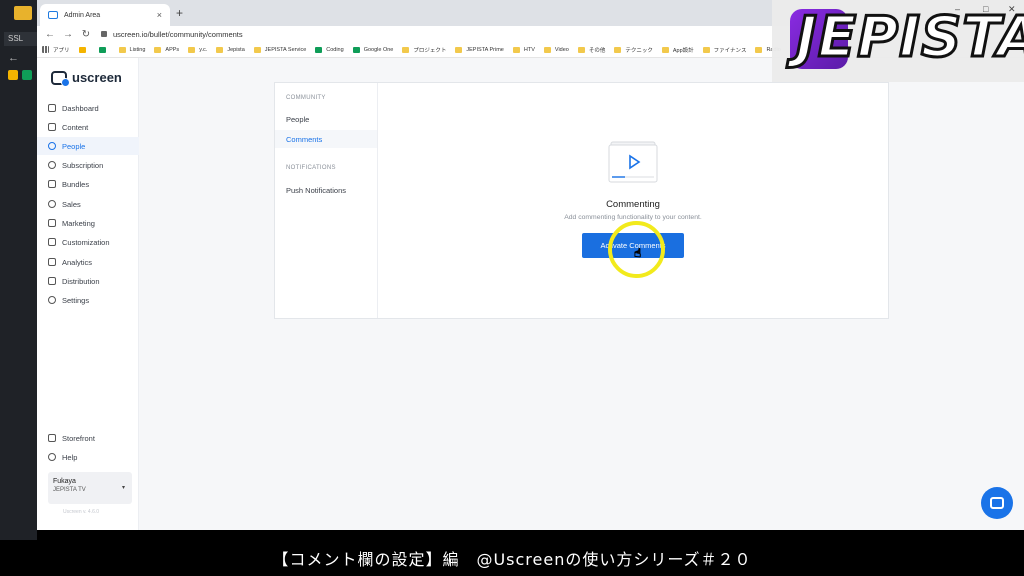 The image size is (1024, 576). I want to click on url-text: uscreen.io/bullet/community/comments, so click(178, 34).